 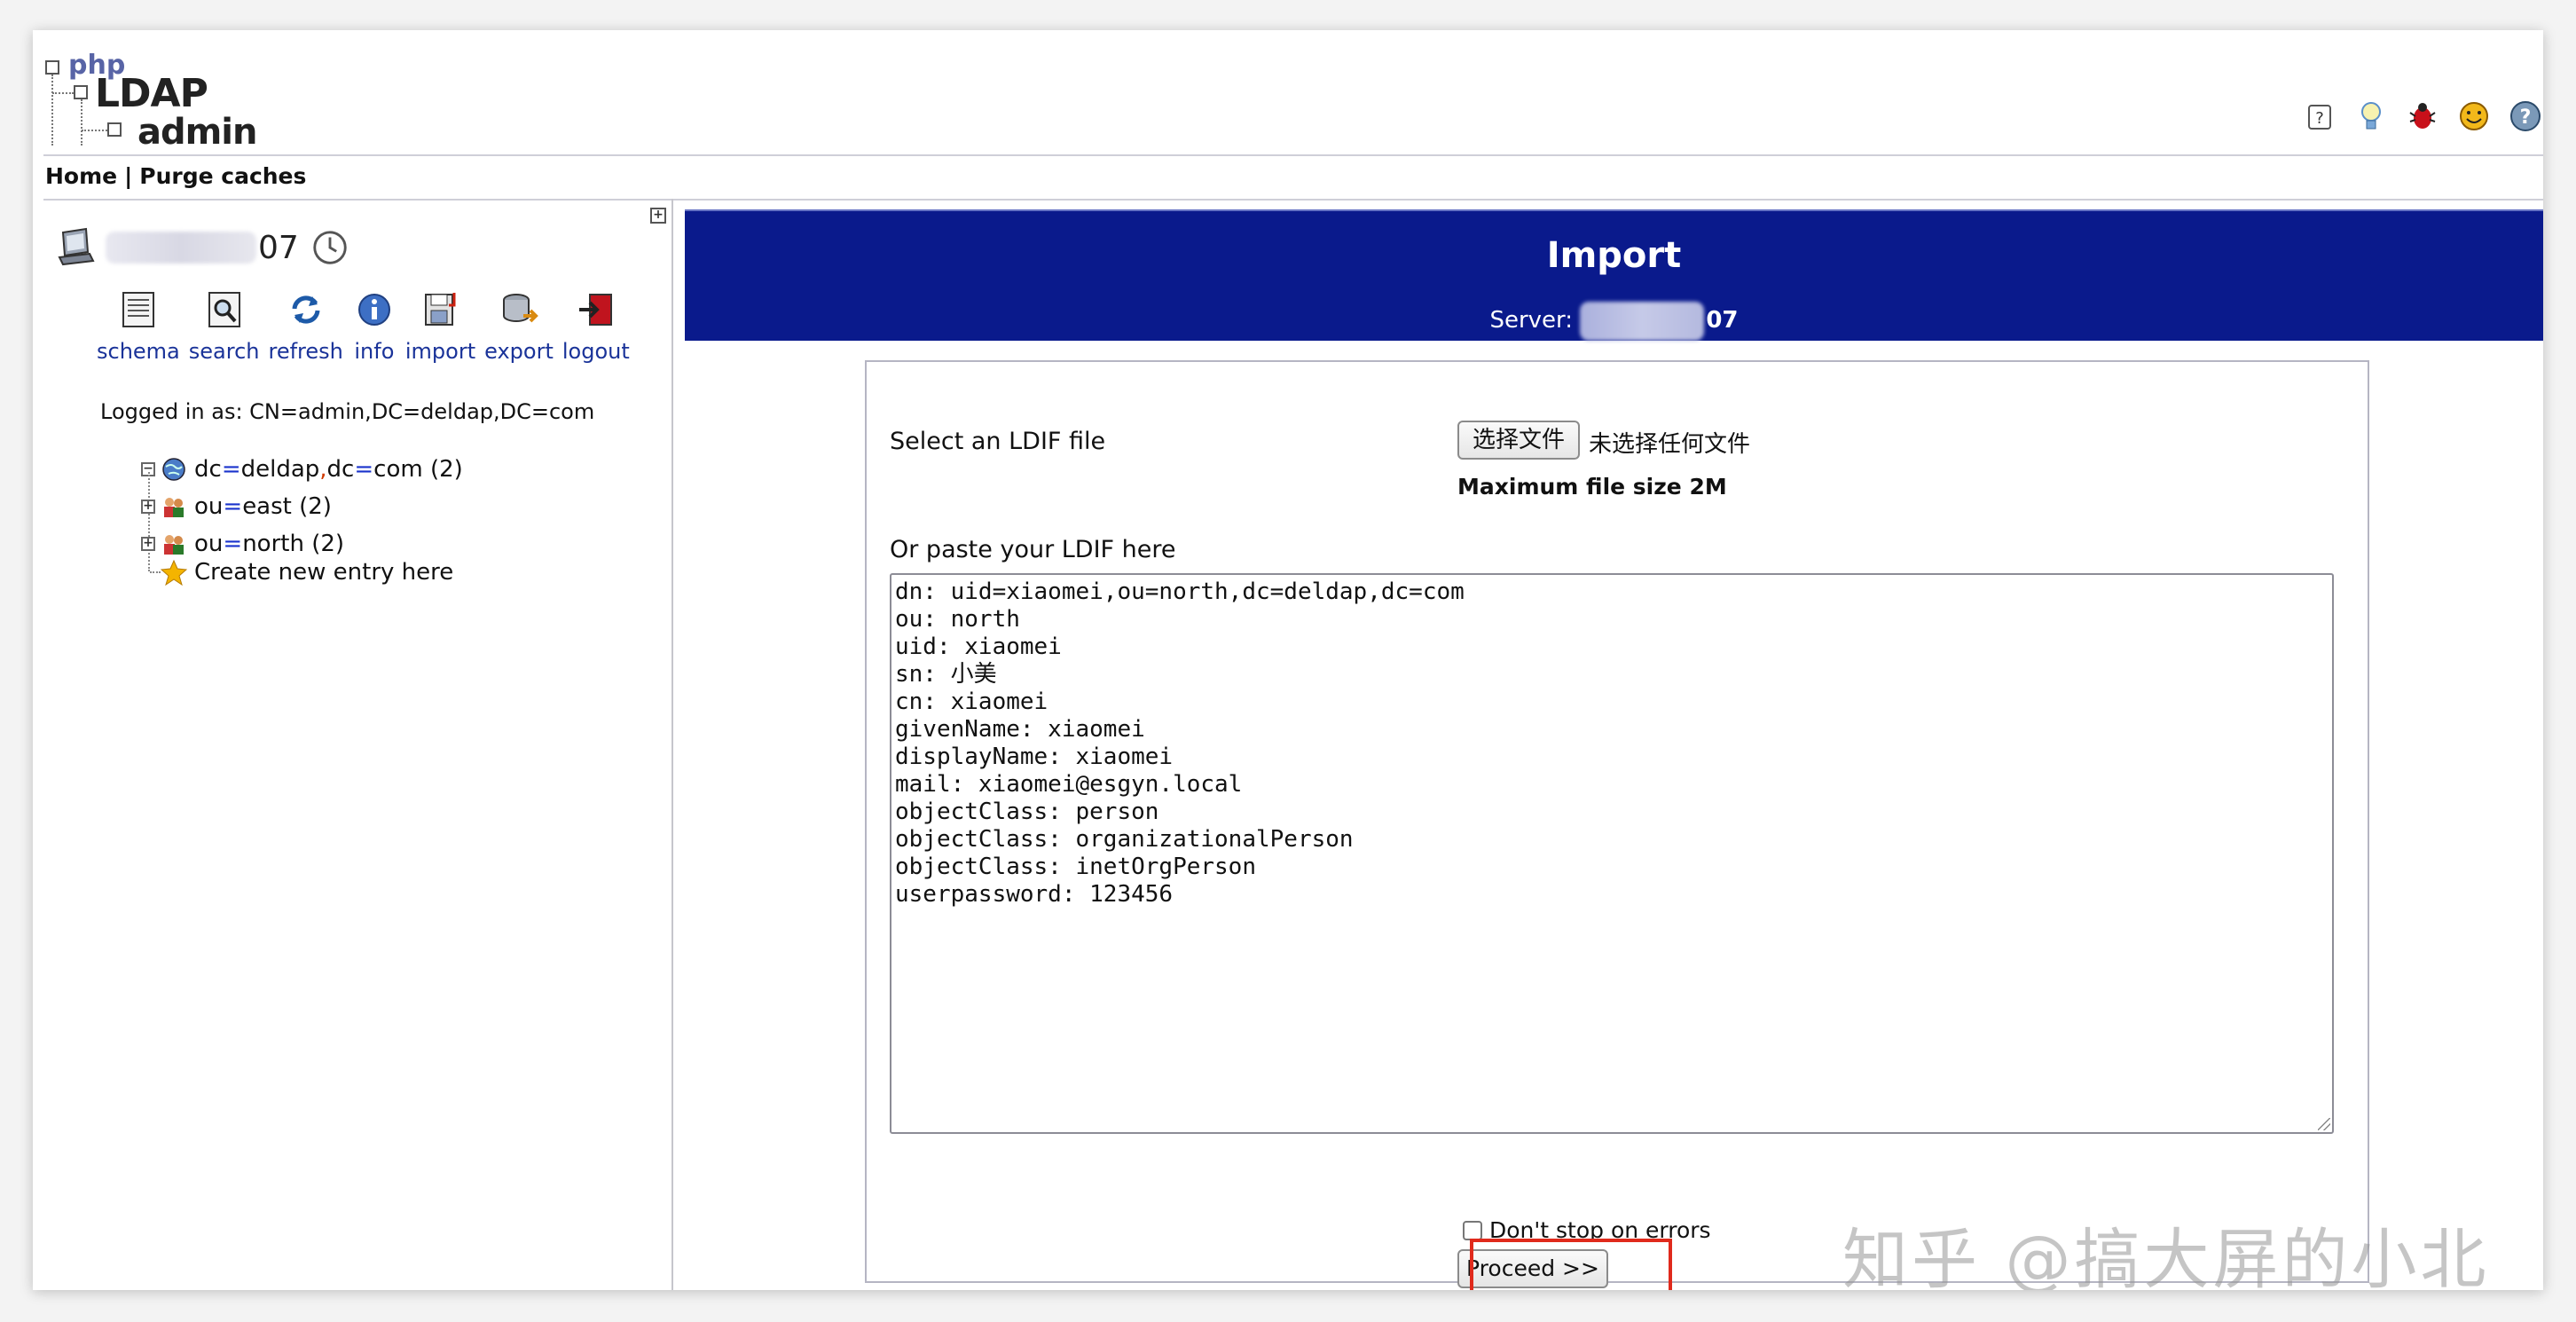 What do you see at coordinates (305, 351) in the screenshot?
I see `refresh-label: refresh` at bounding box center [305, 351].